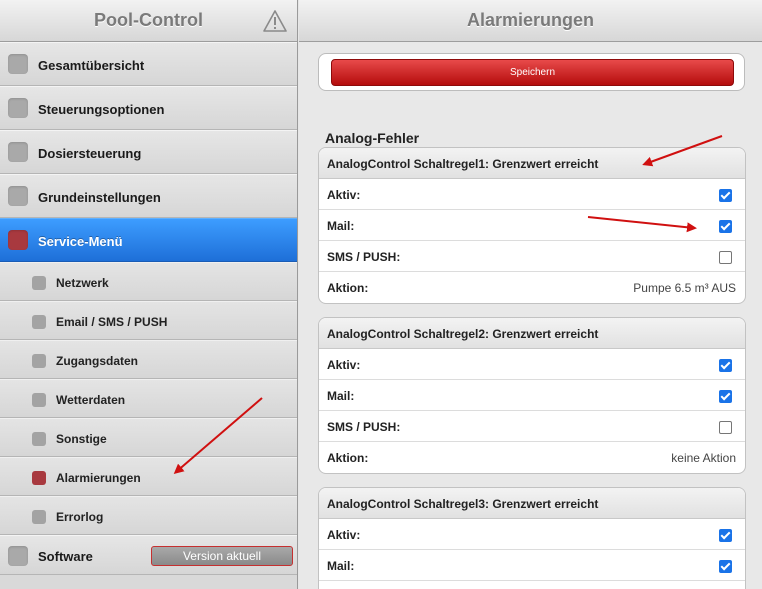 The image size is (762, 589). What do you see at coordinates (532, 287) in the screenshot?
I see `row-aktion: Aktion: Pumpe 6.5 m³ AUS` at bounding box center [532, 287].